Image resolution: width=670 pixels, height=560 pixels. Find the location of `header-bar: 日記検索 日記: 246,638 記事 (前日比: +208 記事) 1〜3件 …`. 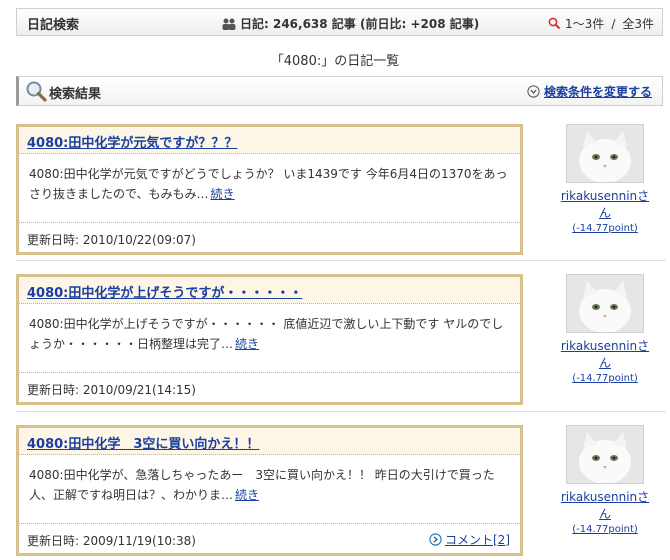

header-bar: 日記検索 日記: 246,638 記事 (前日比: +208 記事) 1〜3件 … is located at coordinates (339, 22).